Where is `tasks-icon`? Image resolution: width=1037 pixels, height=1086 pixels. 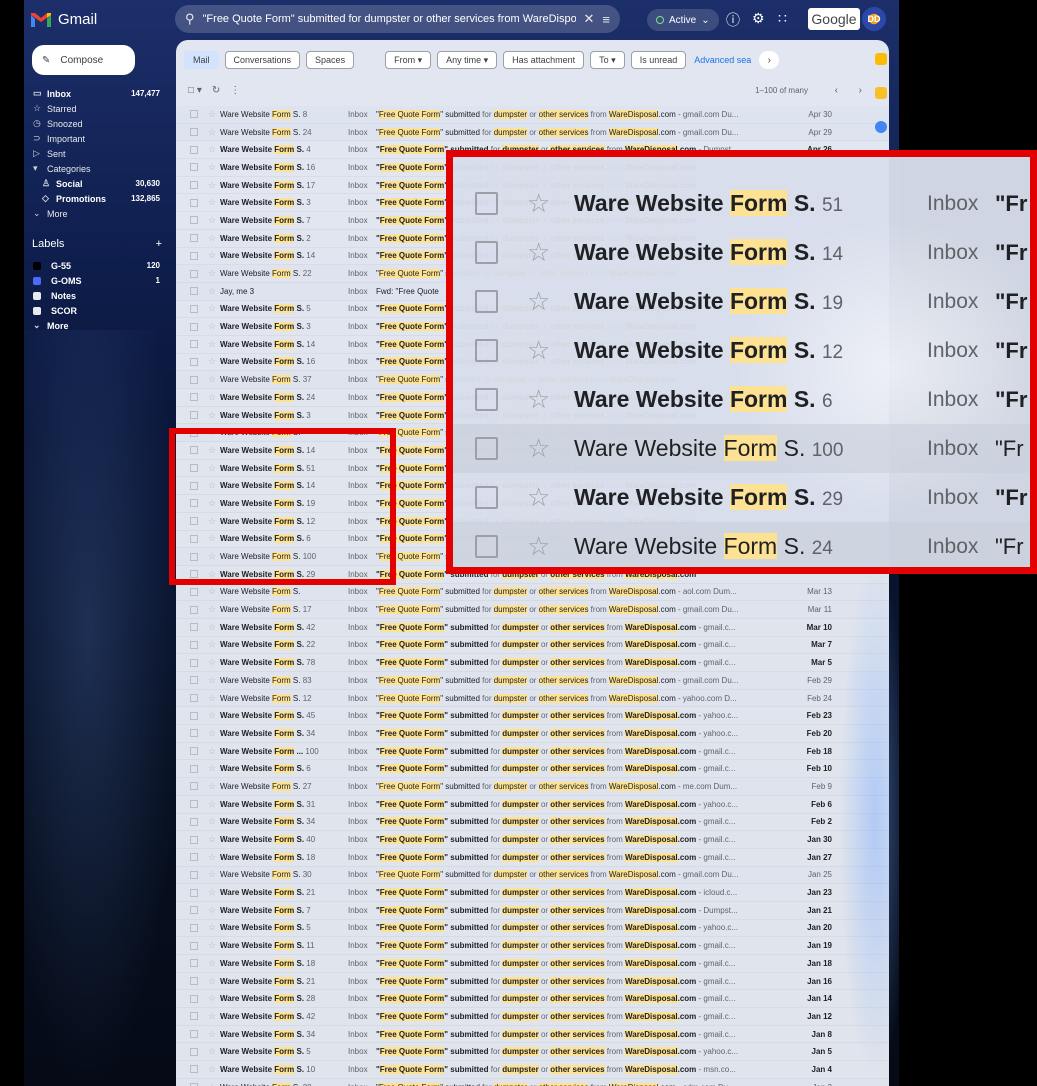
tasks-icon is located at coordinates (881, 127).